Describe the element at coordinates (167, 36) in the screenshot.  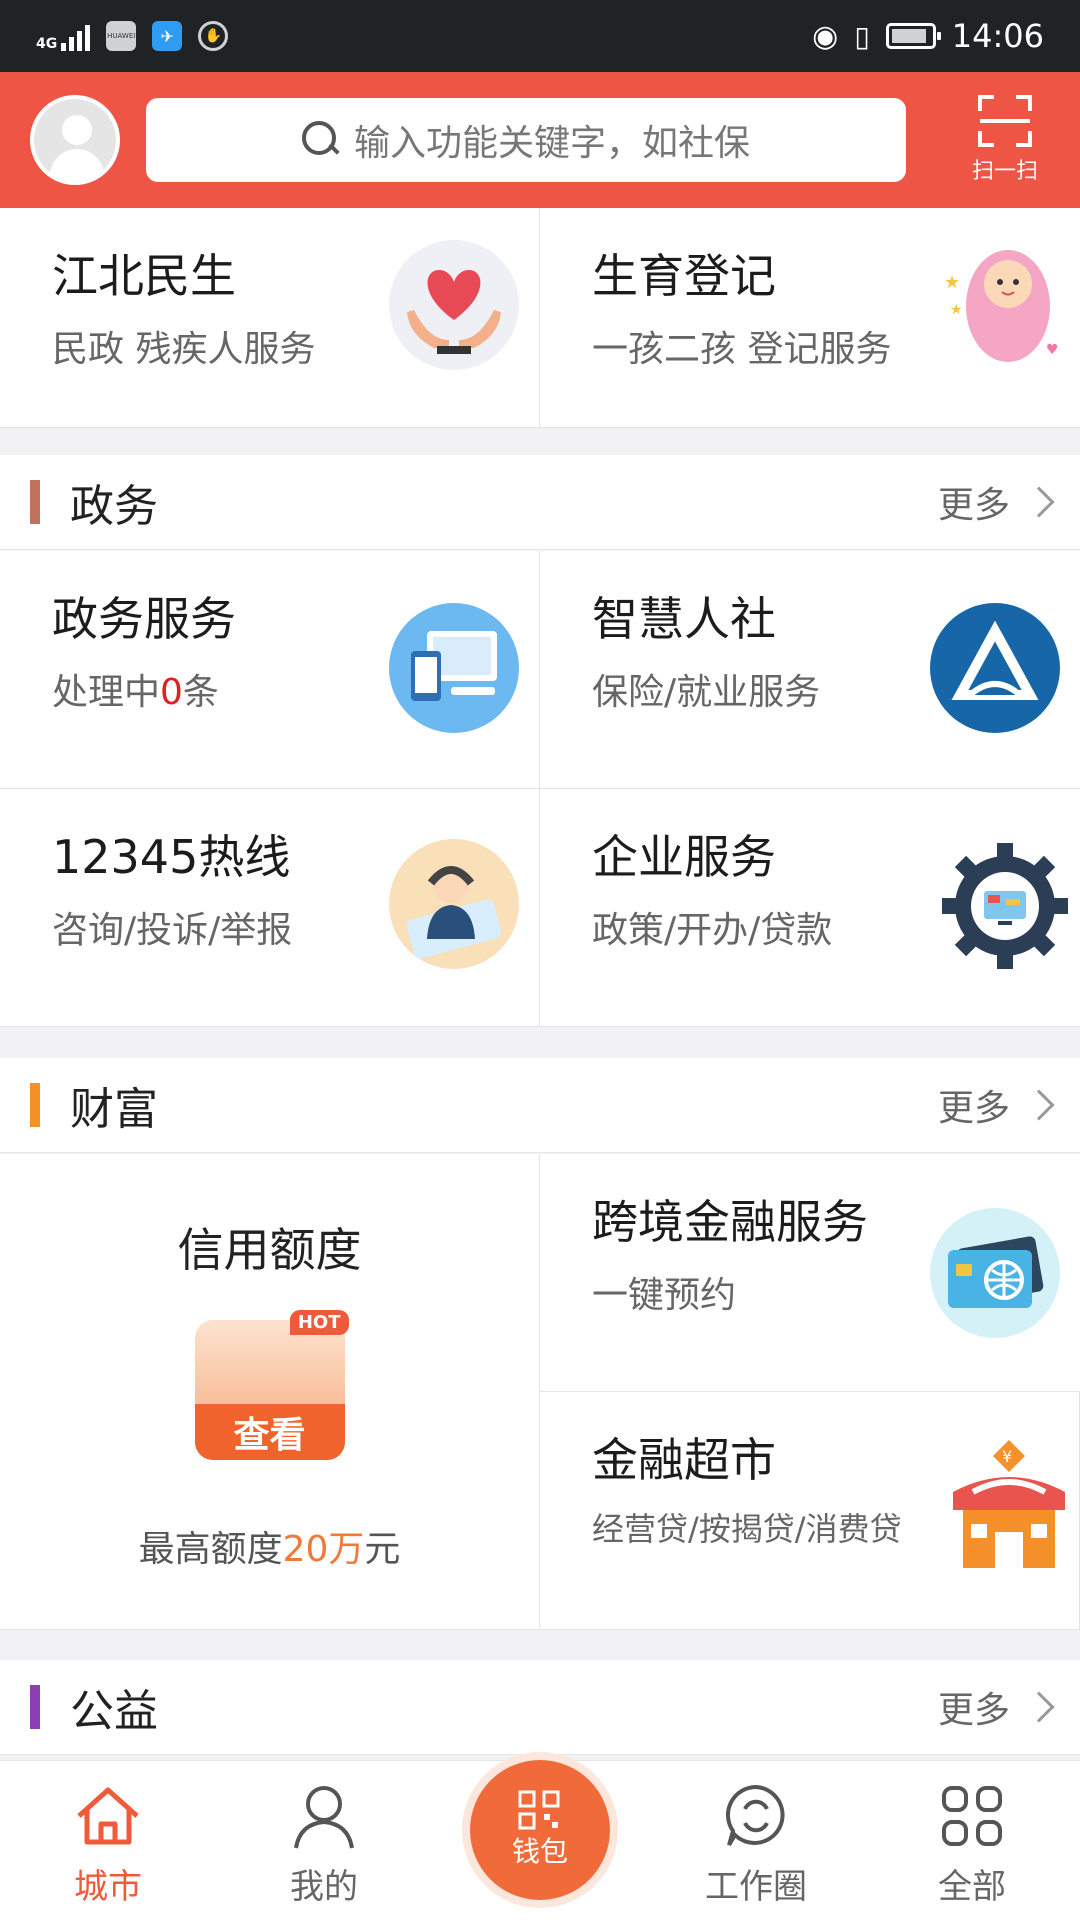
I see `dingtalk-icon: ✈` at that location.